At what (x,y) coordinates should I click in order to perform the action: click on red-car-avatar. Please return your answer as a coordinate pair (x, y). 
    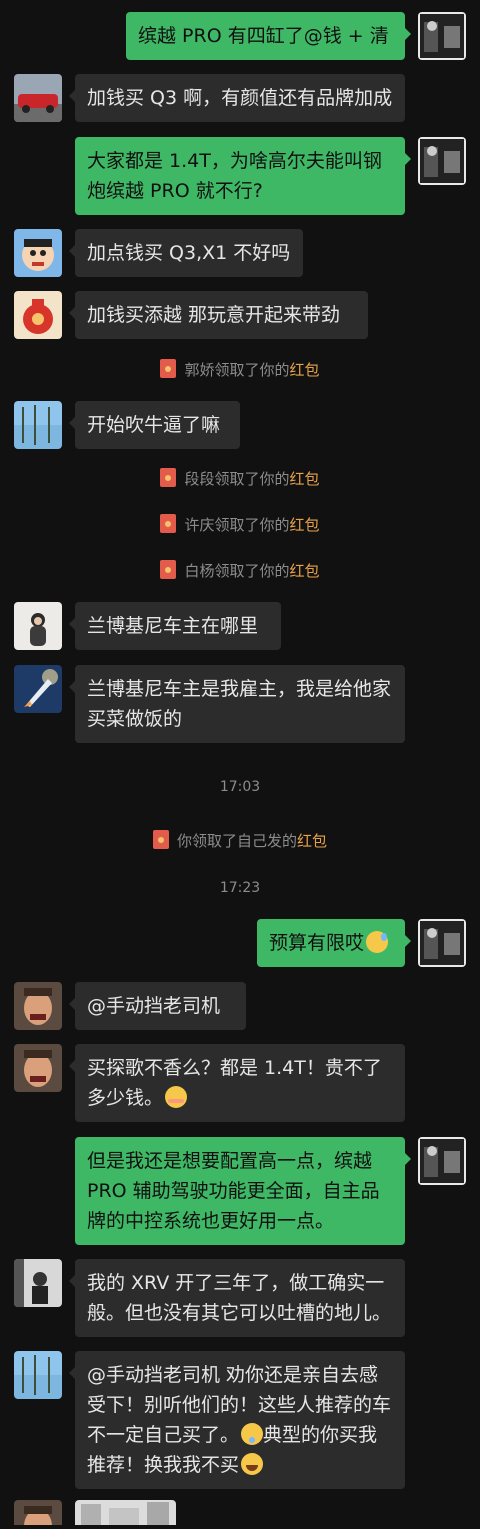
    Looking at the image, I should click on (38, 98).